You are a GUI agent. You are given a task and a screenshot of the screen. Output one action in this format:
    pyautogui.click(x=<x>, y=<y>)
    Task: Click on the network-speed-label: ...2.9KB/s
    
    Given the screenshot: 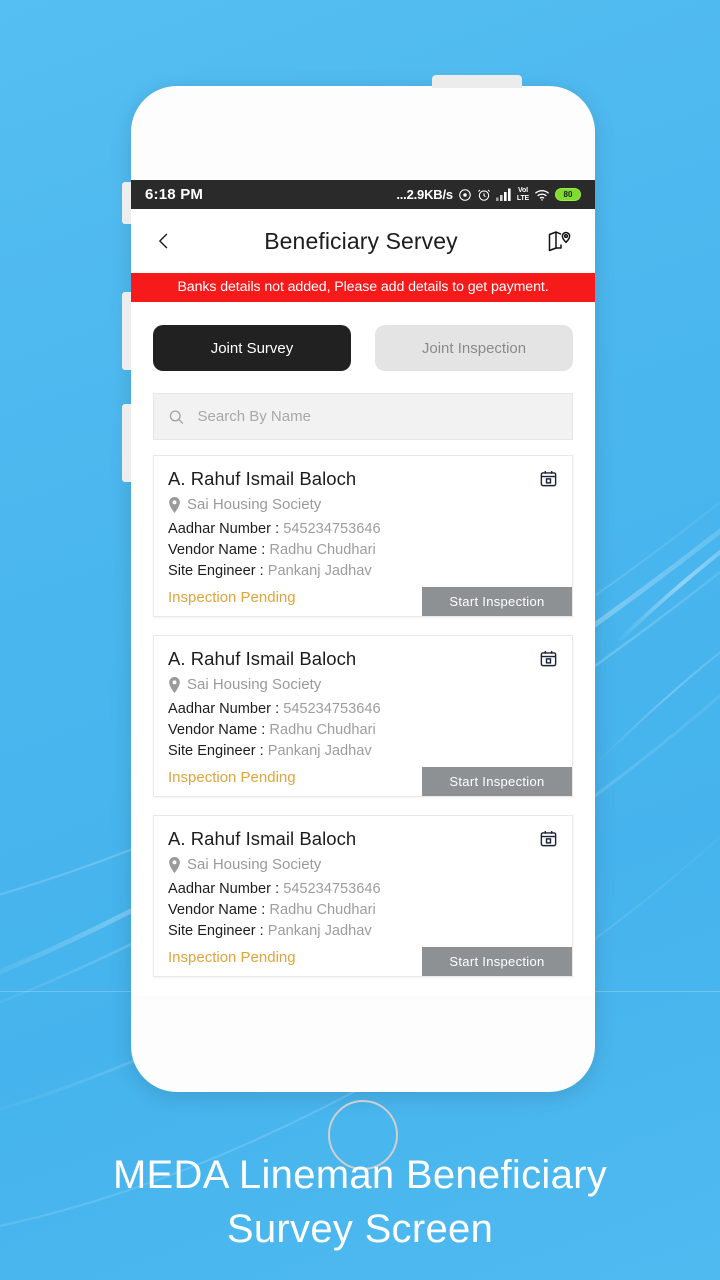 What is the action you would take?
    pyautogui.click(x=424, y=194)
    